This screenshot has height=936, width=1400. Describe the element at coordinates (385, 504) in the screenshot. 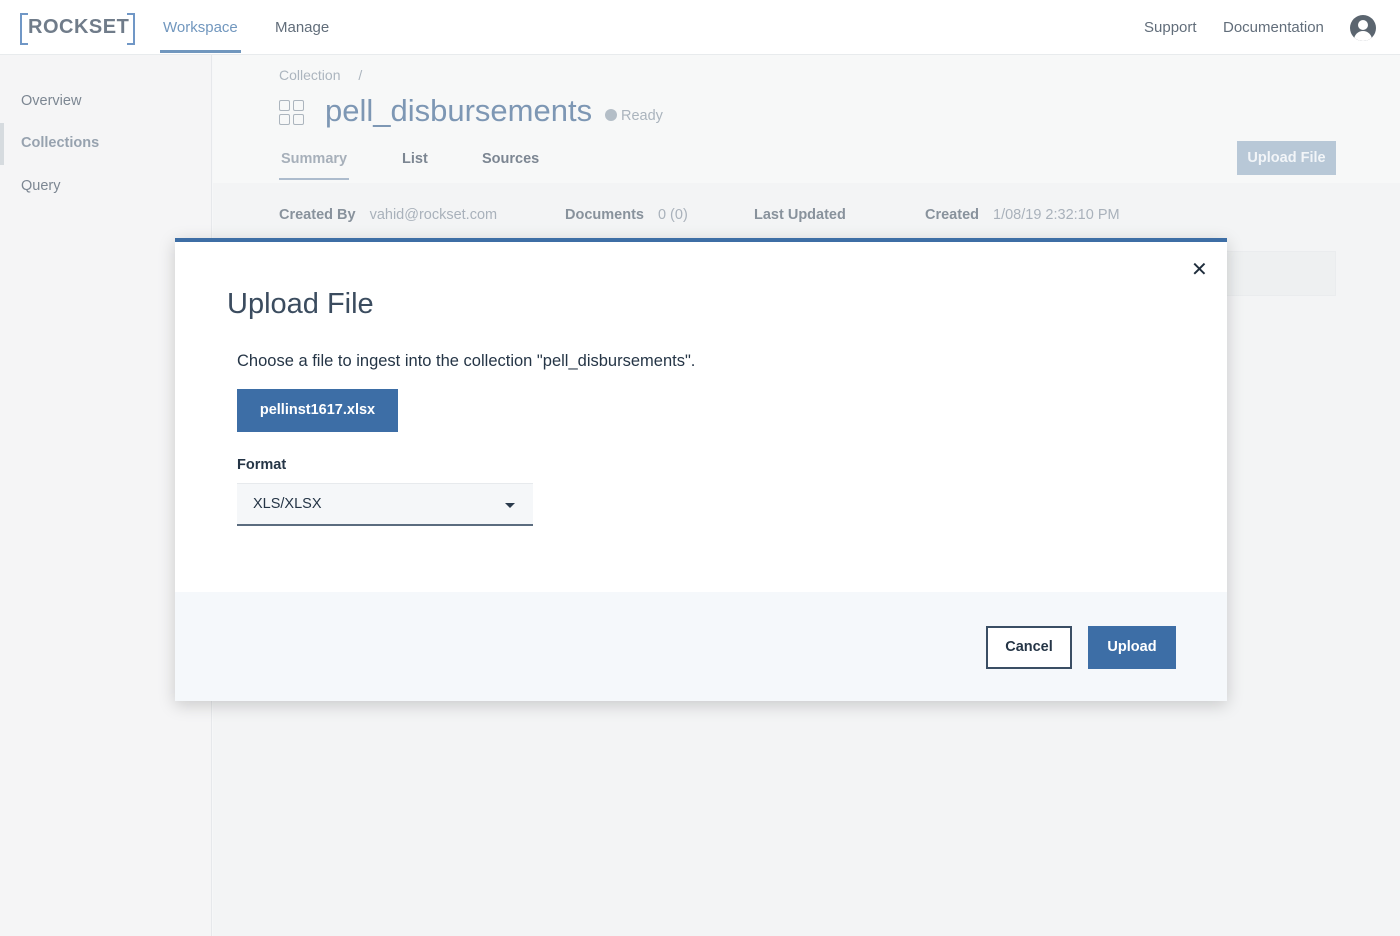

I see `format-select: XLS/XLSX` at that location.